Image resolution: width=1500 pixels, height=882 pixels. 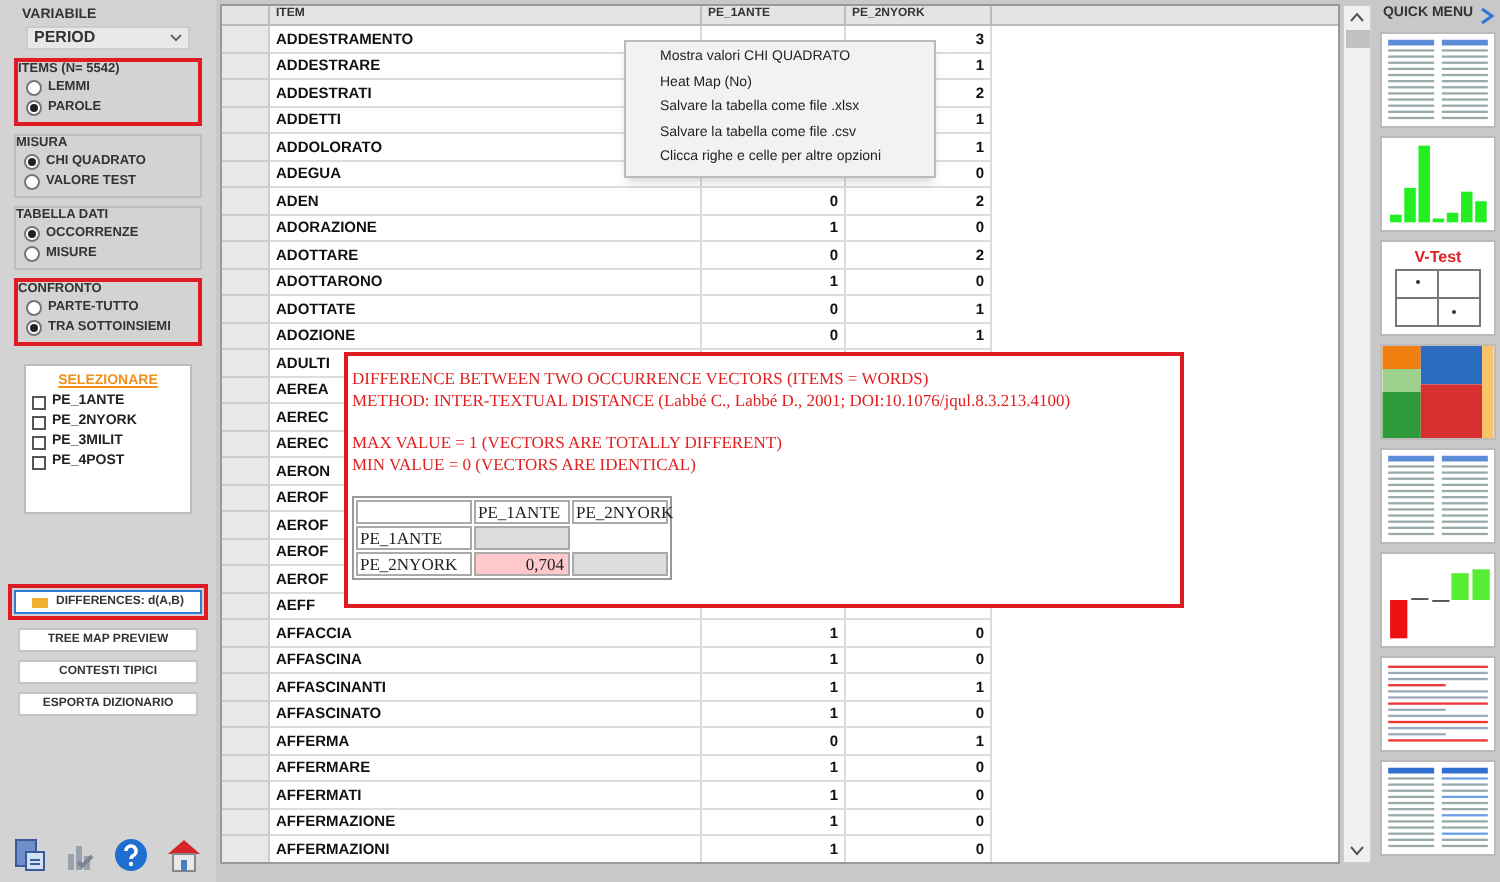 I want to click on v-test-thumbnail: V-Test, so click(x=1438, y=288).